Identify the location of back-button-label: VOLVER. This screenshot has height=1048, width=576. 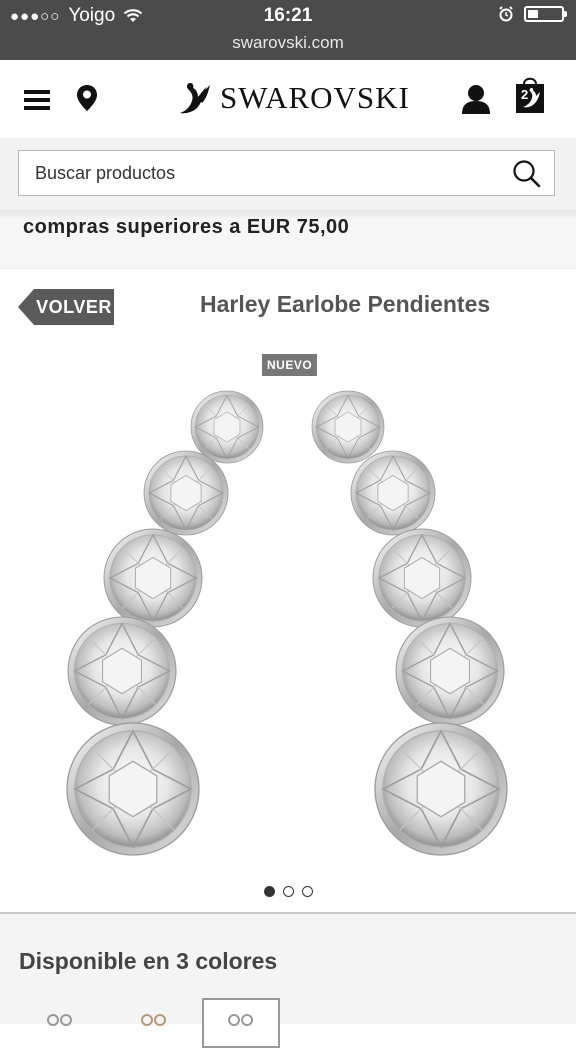
(74, 307).